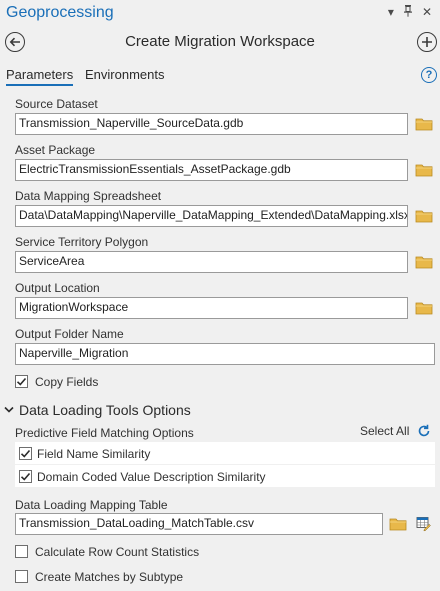 This screenshot has width=440, height=591. What do you see at coordinates (211, 262) in the screenshot?
I see `service-territory-field: ServiceArea` at bounding box center [211, 262].